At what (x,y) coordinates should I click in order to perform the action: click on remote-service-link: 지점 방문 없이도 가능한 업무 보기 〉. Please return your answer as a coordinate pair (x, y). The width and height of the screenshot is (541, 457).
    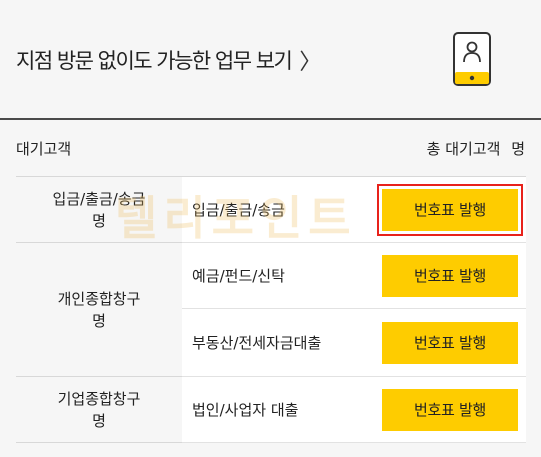
    Looking at the image, I should click on (168, 60).